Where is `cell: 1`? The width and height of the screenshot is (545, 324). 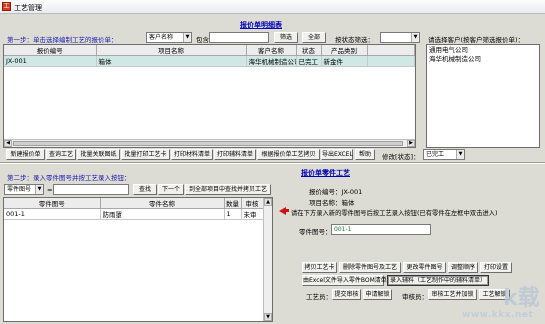 cell: 1 is located at coordinates (233, 214).